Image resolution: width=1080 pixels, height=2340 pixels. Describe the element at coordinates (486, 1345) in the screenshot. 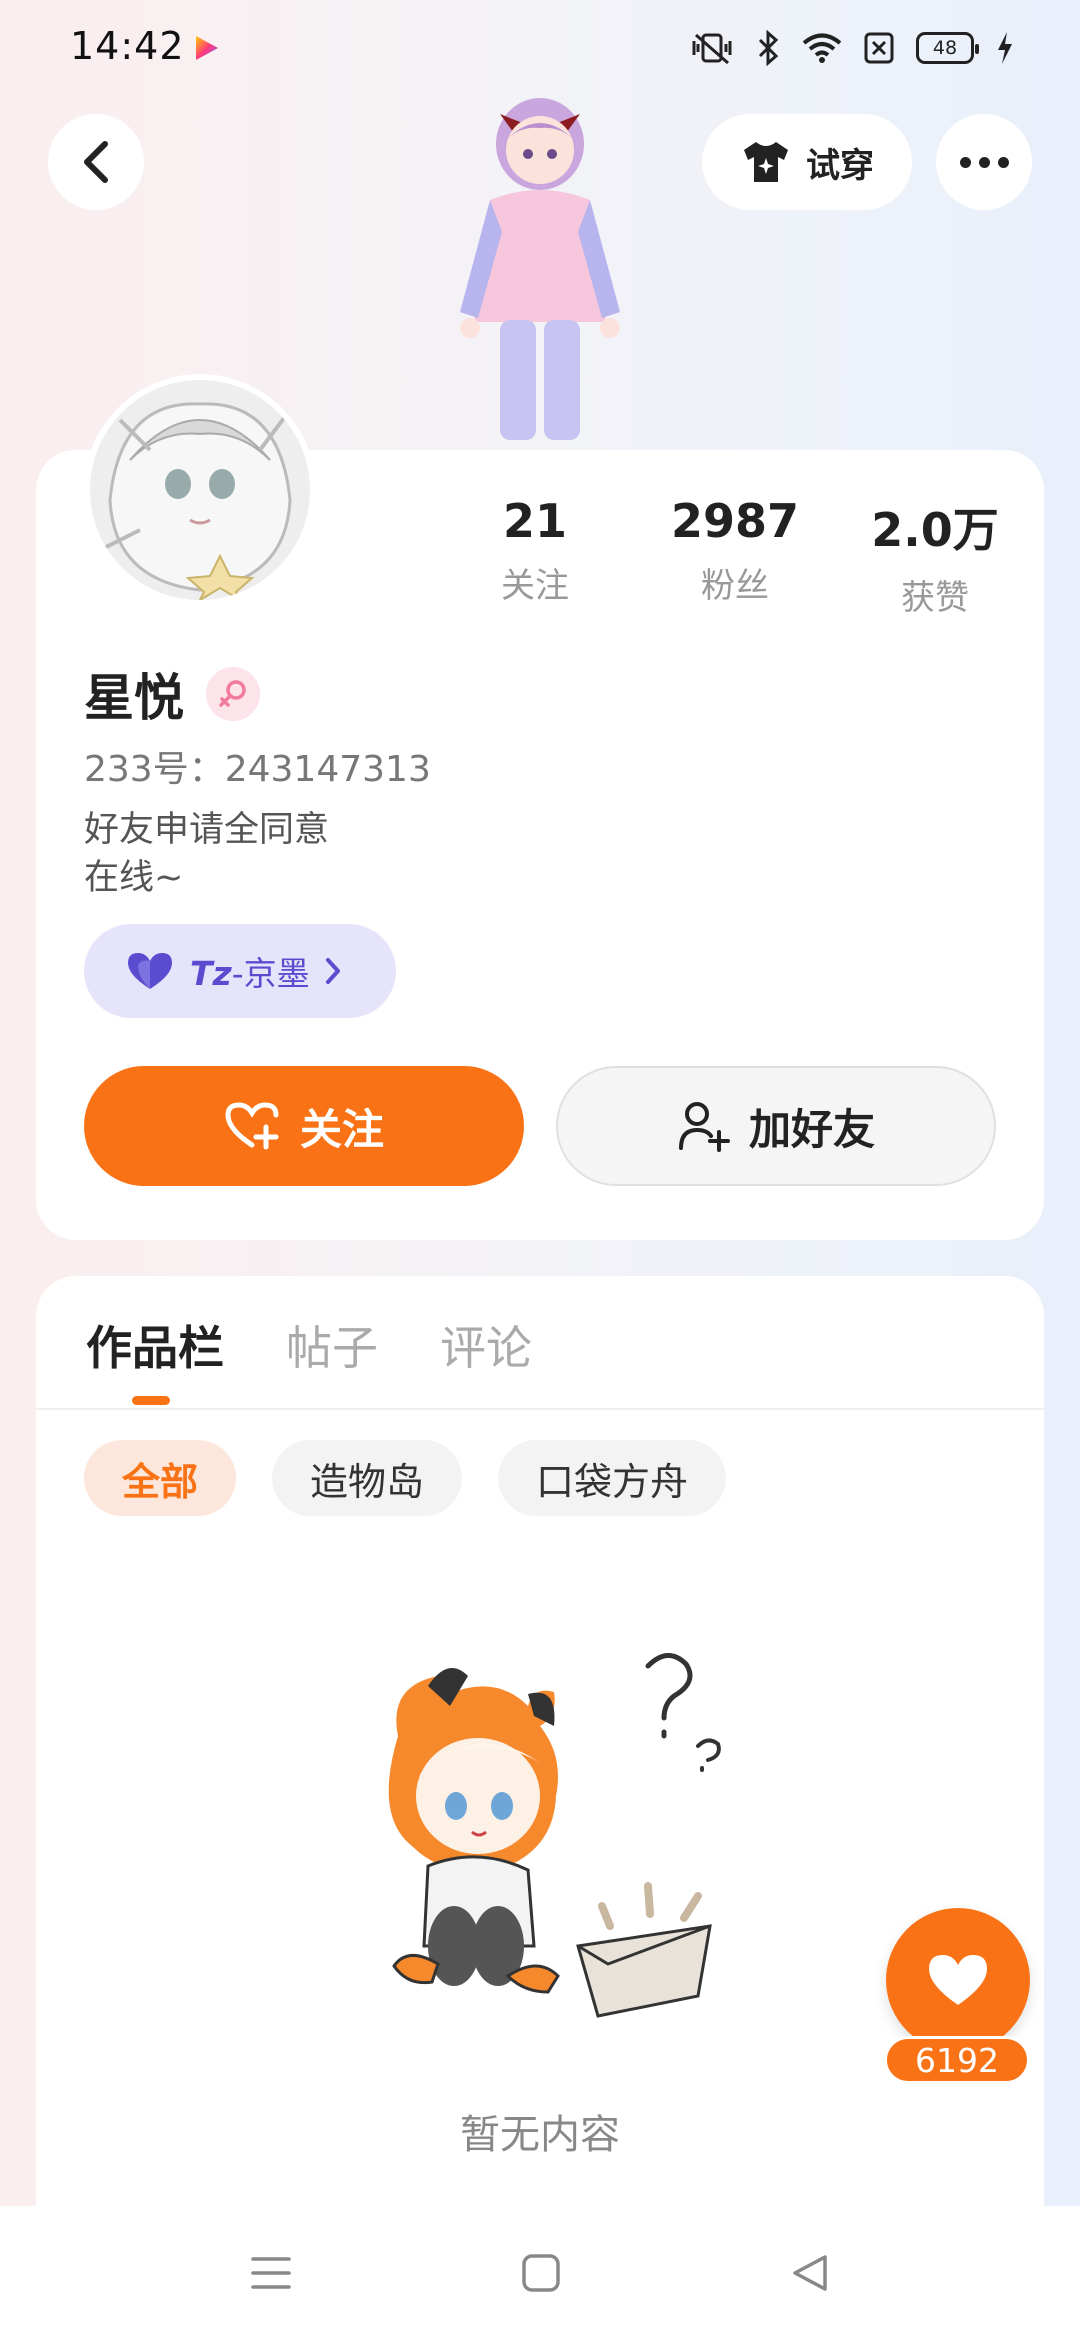

I see `tab-comments: 评论` at that location.